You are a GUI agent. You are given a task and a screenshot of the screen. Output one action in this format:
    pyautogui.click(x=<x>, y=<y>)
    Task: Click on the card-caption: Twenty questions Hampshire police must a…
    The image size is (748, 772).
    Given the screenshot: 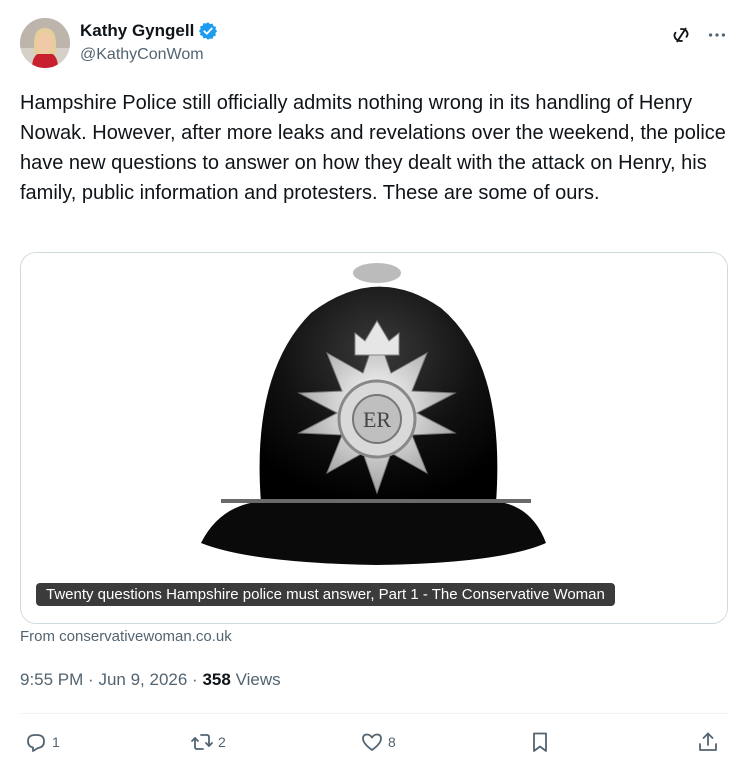 What is the action you would take?
    pyautogui.click(x=325, y=594)
    